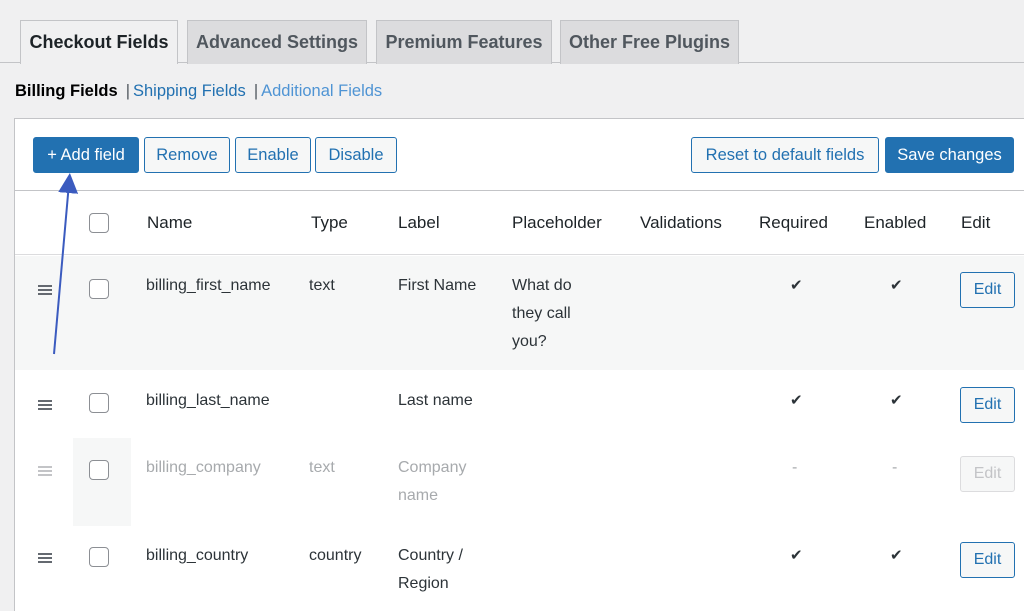  Describe the element at coordinates (785, 155) in the screenshot. I see `reset-default-fields-button: Reset to default fields` at that location.